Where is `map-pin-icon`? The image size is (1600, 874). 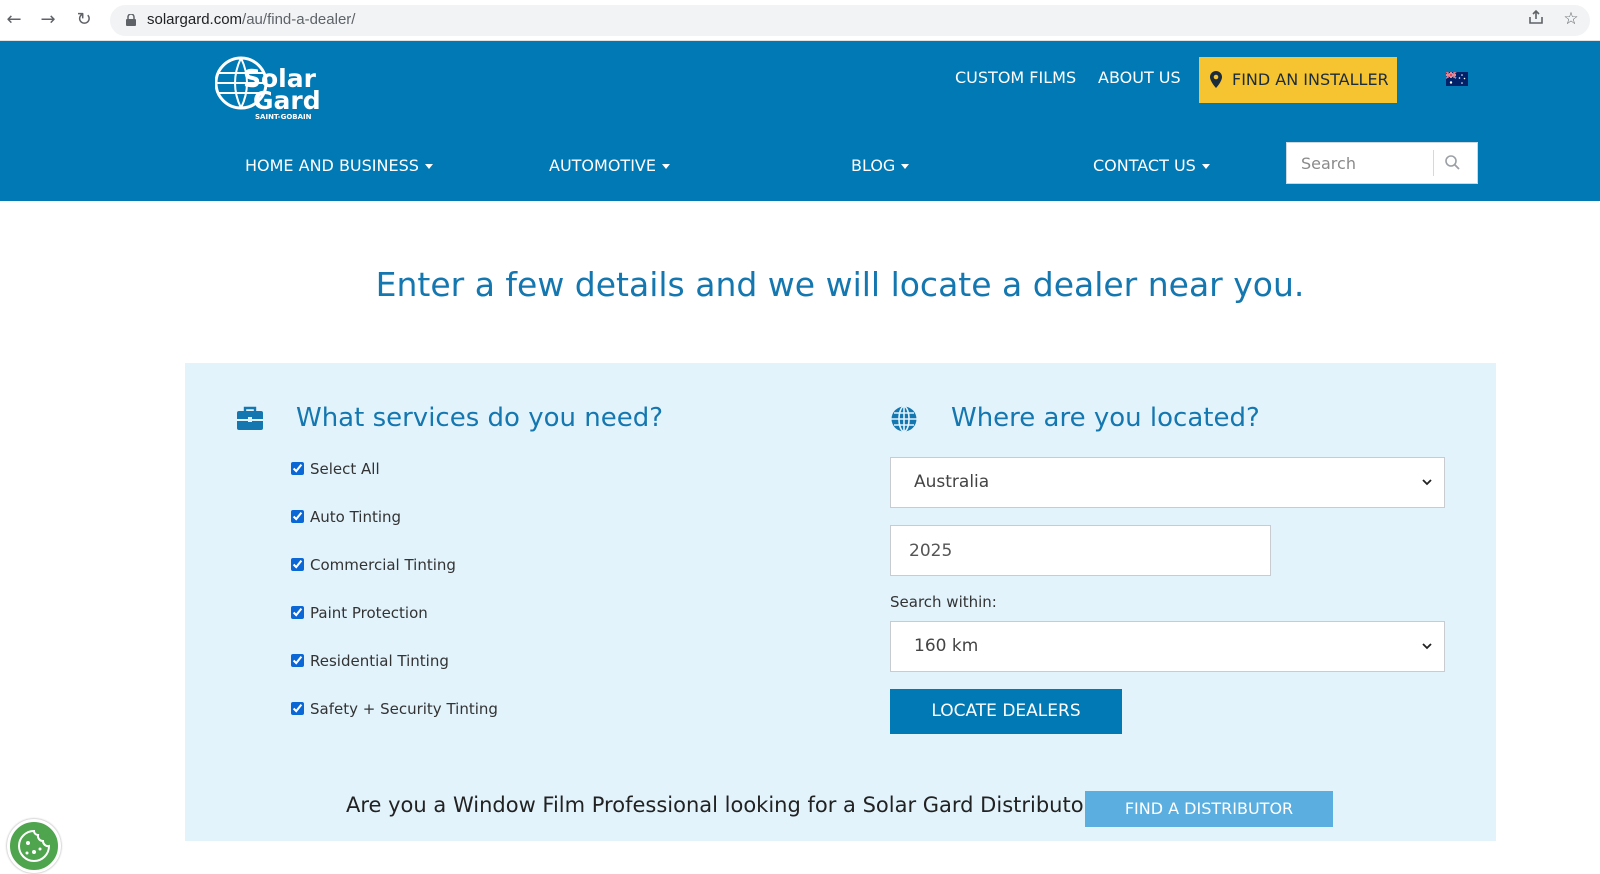
map-pin-icon is located at coordinates (1216, 79).